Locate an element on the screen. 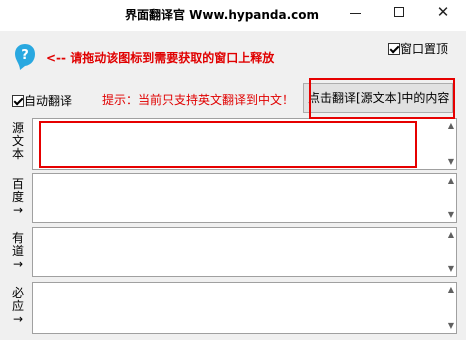 The height and width of the screenshot is (340, 466). auto-translate-label: 自动翻译 is located at coordinates (48, 101).